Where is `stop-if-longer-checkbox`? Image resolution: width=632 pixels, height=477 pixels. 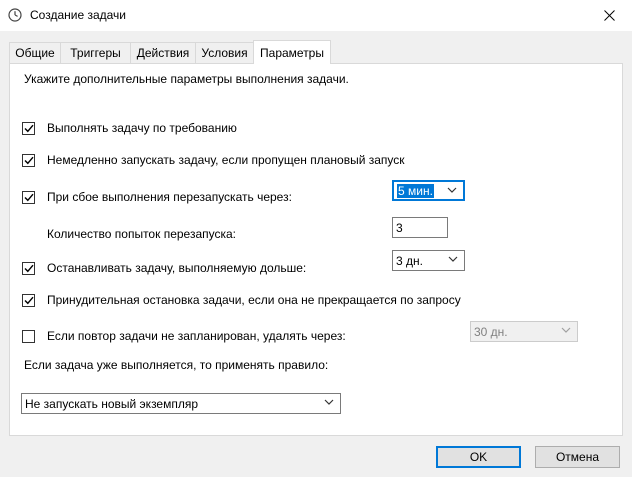
stop-if-longer-checkbox is located at coordinates (28, 268).